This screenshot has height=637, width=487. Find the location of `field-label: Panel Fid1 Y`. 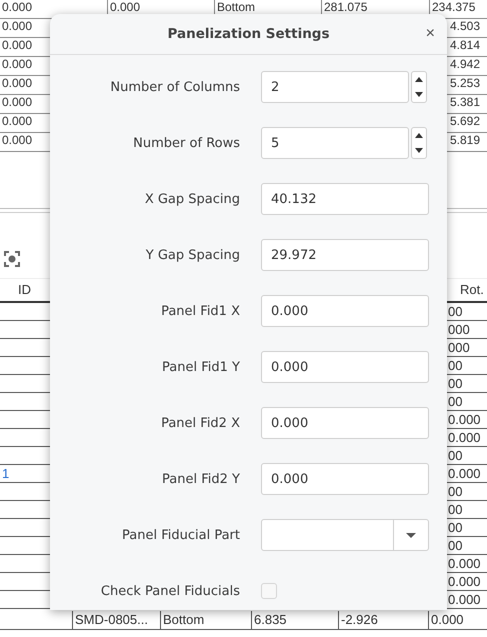

field-label: Panel Fid1 Y is located at coordinates (200, 367).